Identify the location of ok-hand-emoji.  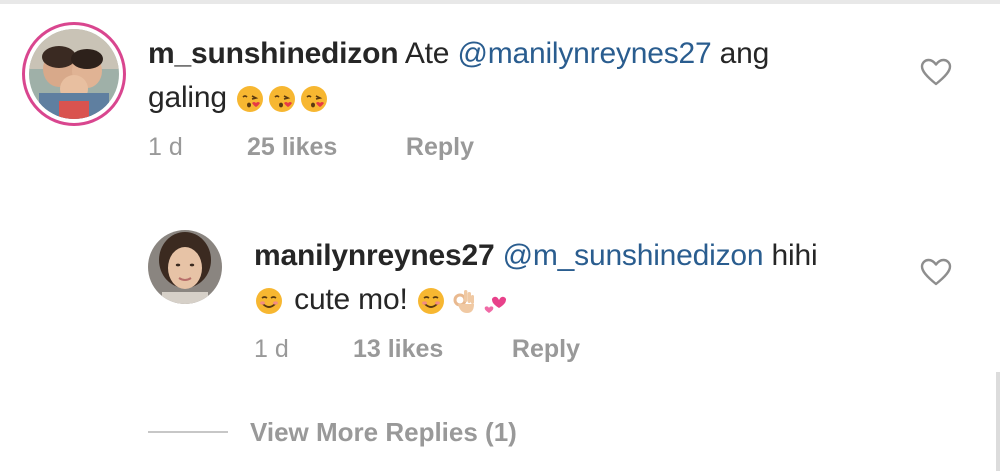
(463, 302).